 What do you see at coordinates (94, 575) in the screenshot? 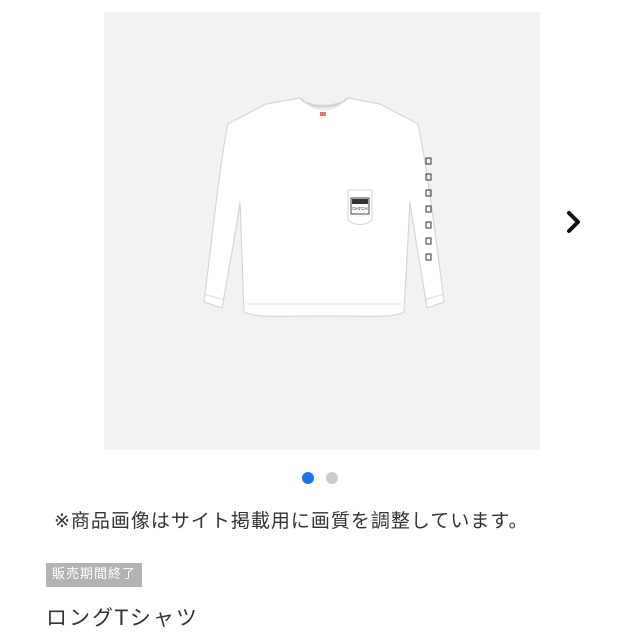
I see `status-badge: 販売期間終了` at bounding box center [94, 575].